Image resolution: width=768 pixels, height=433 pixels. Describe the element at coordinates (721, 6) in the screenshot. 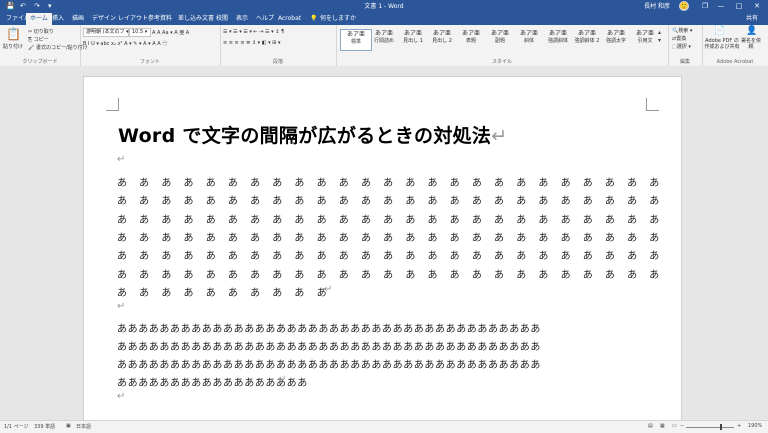

I see `minimize-button: —` at that location.